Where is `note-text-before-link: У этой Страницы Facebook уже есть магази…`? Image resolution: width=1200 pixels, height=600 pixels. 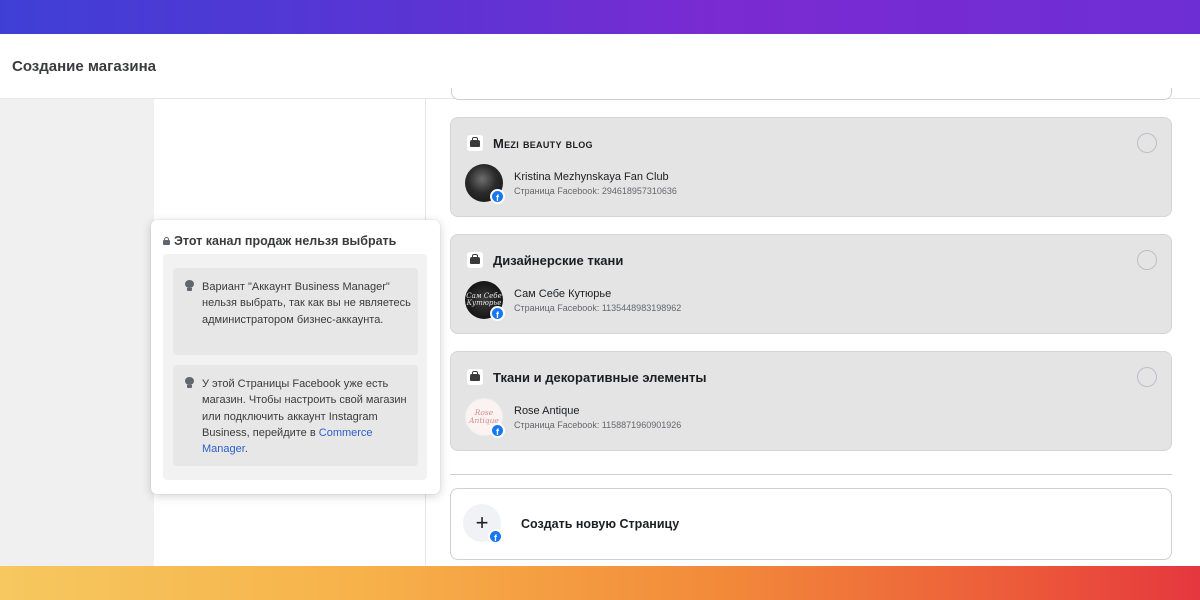
note-text-before-link: У этой Страницы Facebook уже есть магази… is located at coordinates (304, 408).